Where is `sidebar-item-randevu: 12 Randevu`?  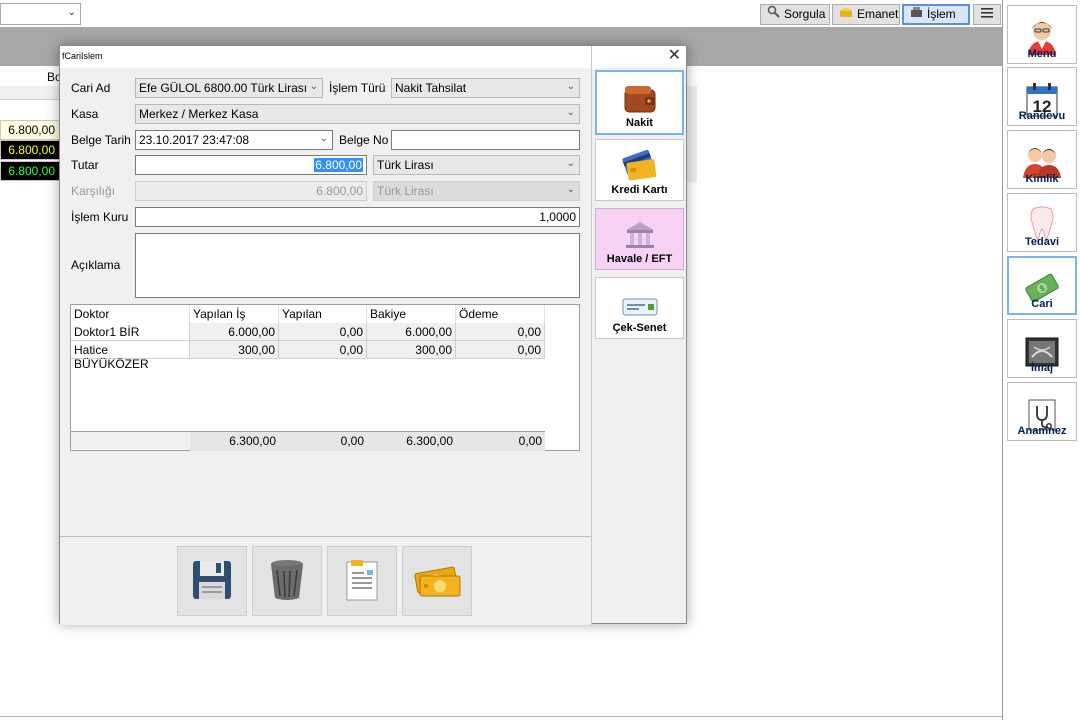
sidebar-item-randevu: 12 Randevu is located at coordinates (1042, 96).